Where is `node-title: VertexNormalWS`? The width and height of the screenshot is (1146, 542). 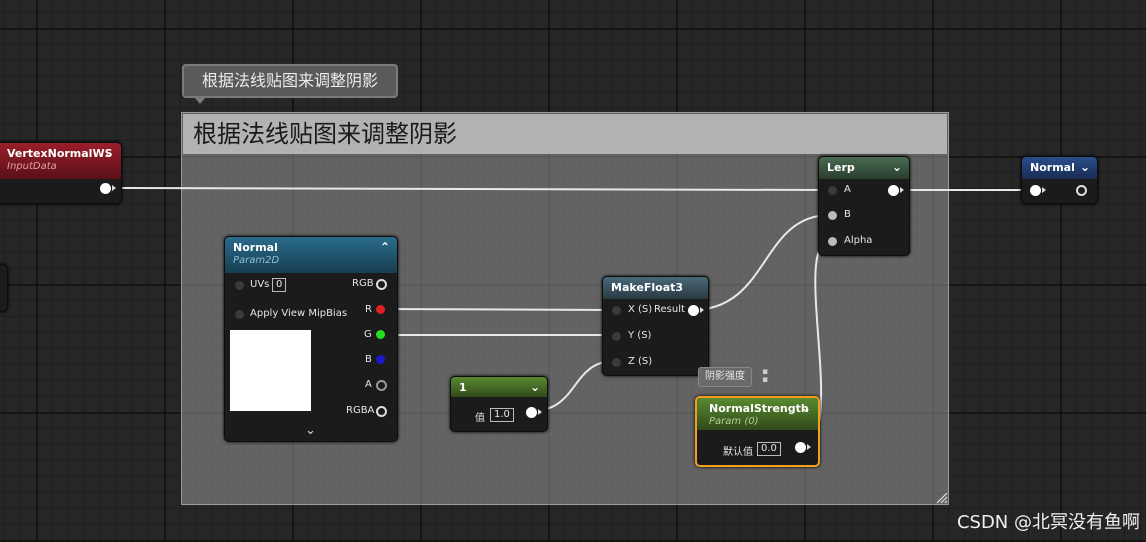 node-title: VertexNormalWS is located at coordinates (60, 153).